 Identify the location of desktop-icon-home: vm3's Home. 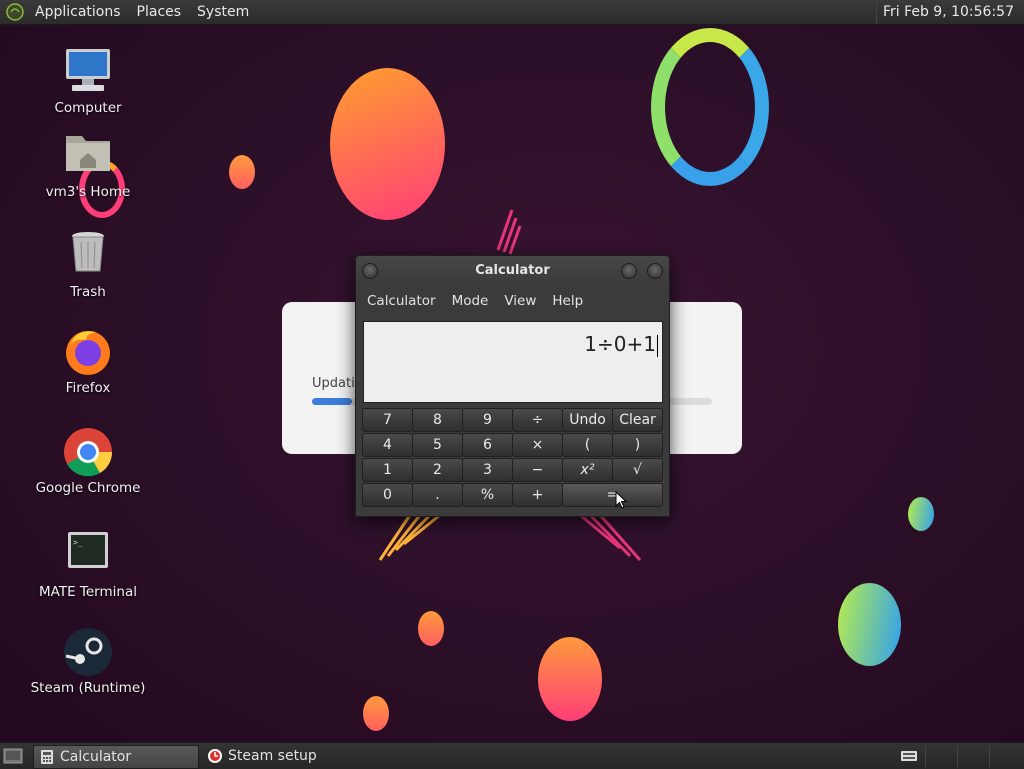
(88, 165).